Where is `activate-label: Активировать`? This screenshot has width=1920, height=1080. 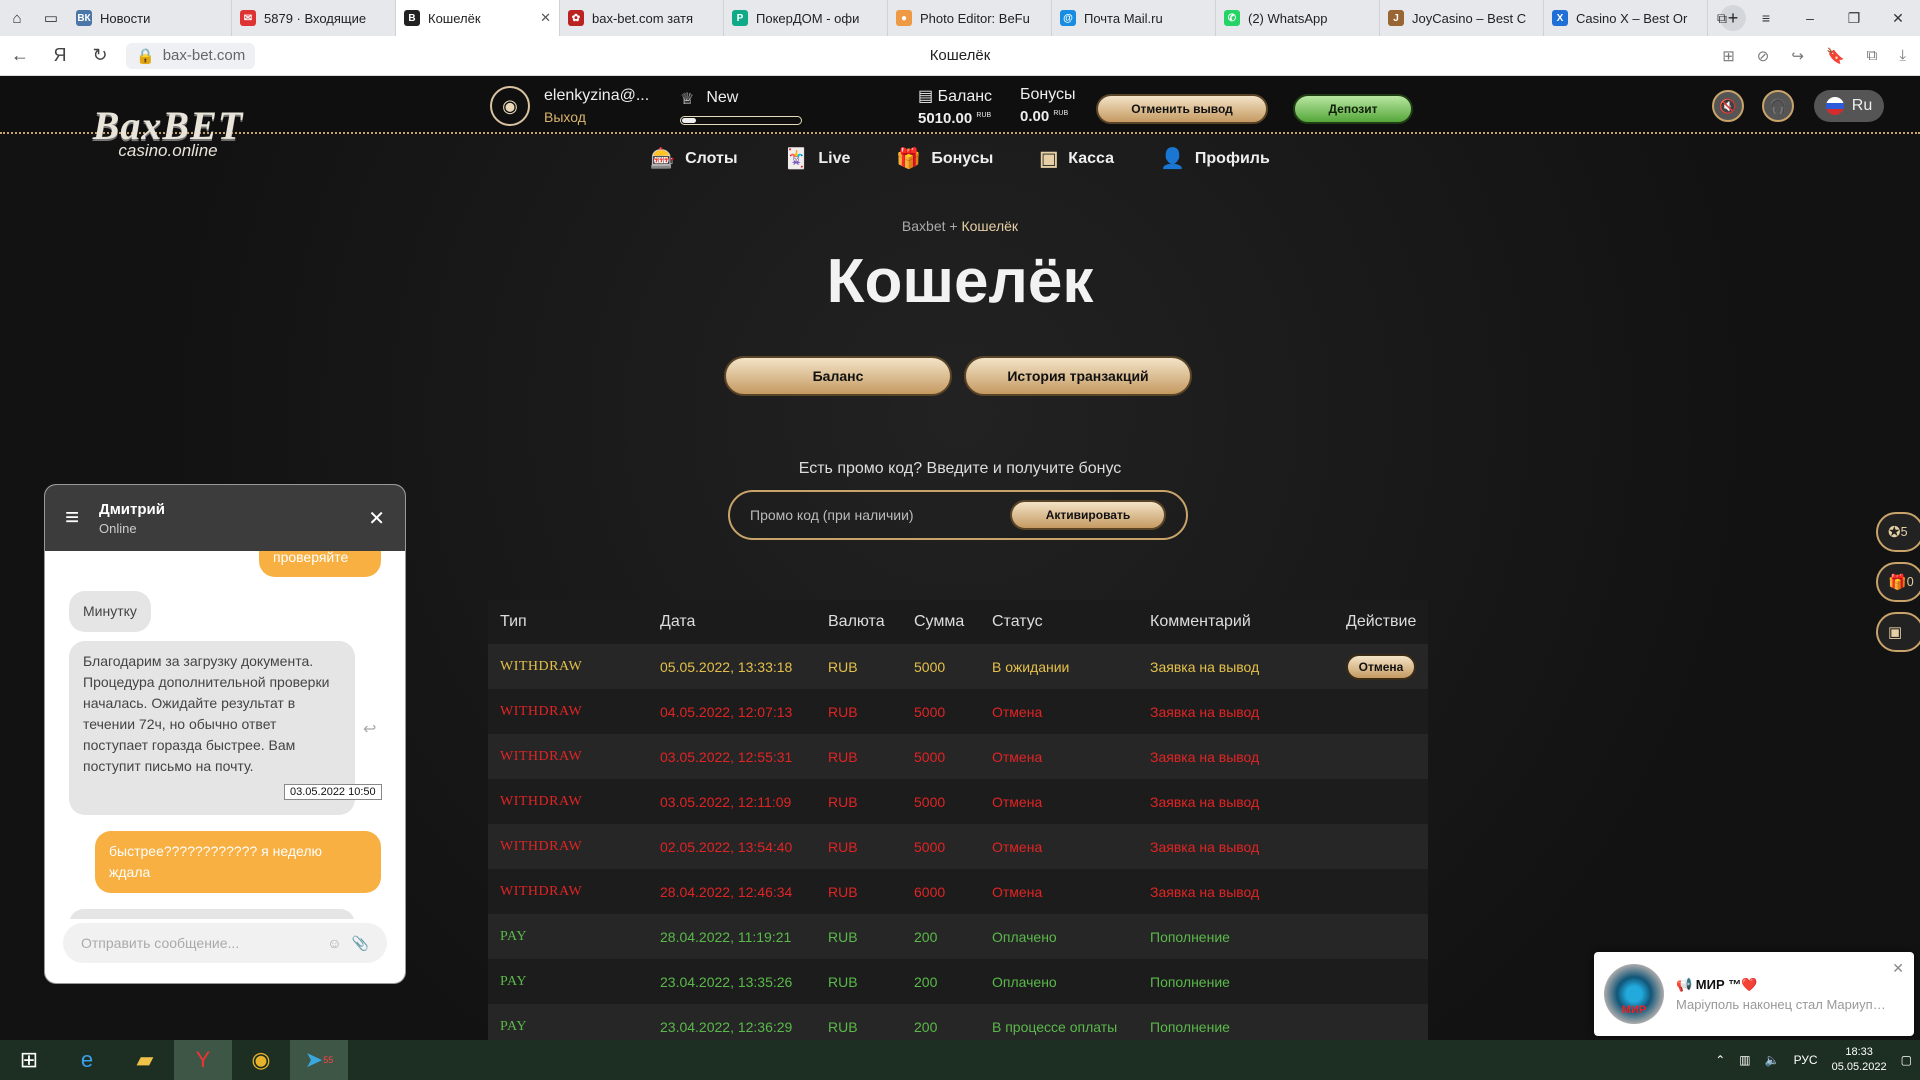 activate-label: Активировать is located at coordinates (1088, 515).